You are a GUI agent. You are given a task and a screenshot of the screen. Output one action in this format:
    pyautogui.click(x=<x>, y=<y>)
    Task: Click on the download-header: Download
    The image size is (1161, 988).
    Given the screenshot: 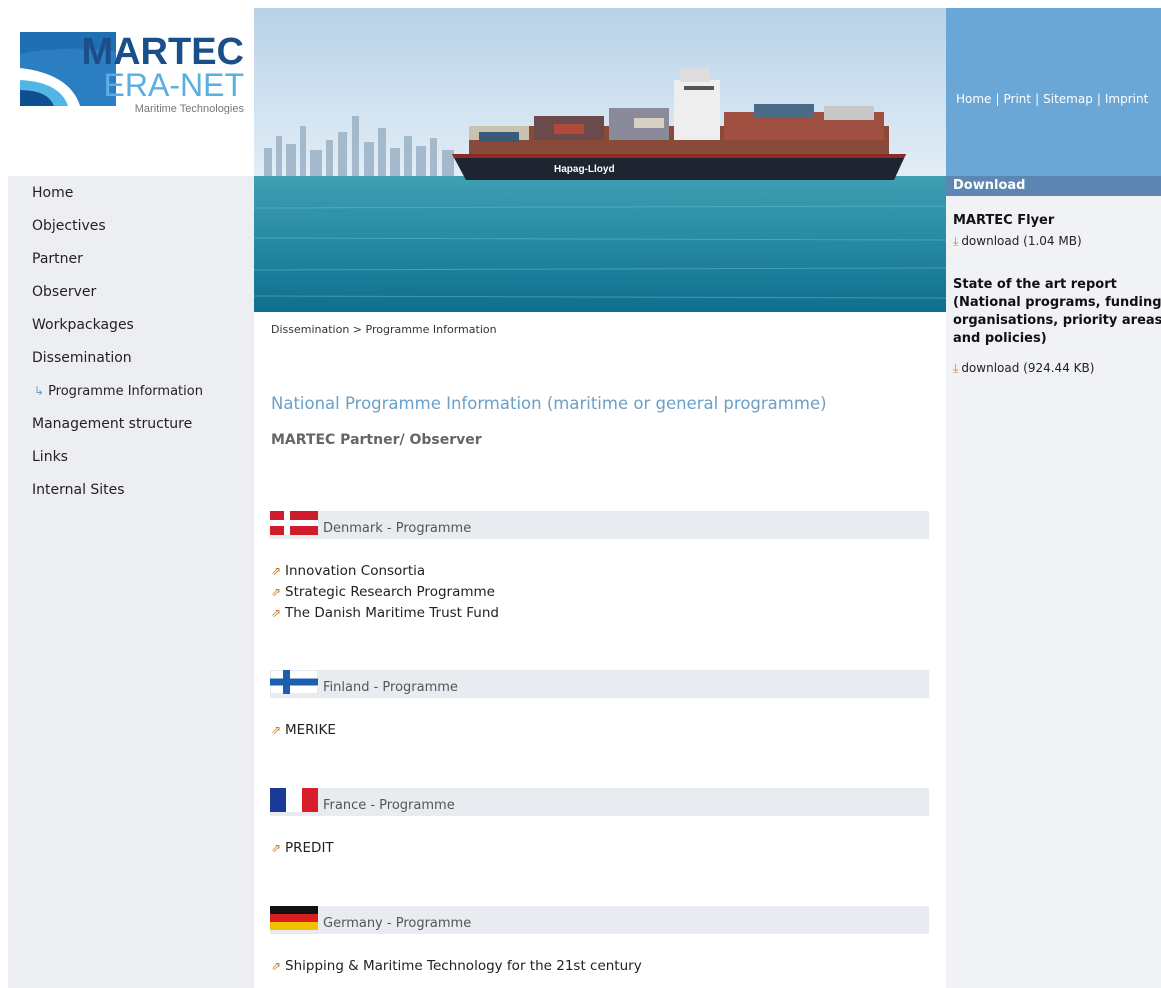 What is the action you would take?
    pyautogui.click(x=1053, y=186)
    